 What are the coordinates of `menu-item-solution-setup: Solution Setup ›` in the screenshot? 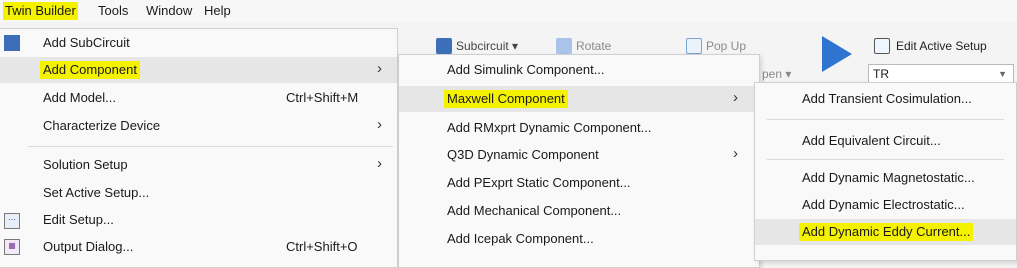 It's located at (198, 165).